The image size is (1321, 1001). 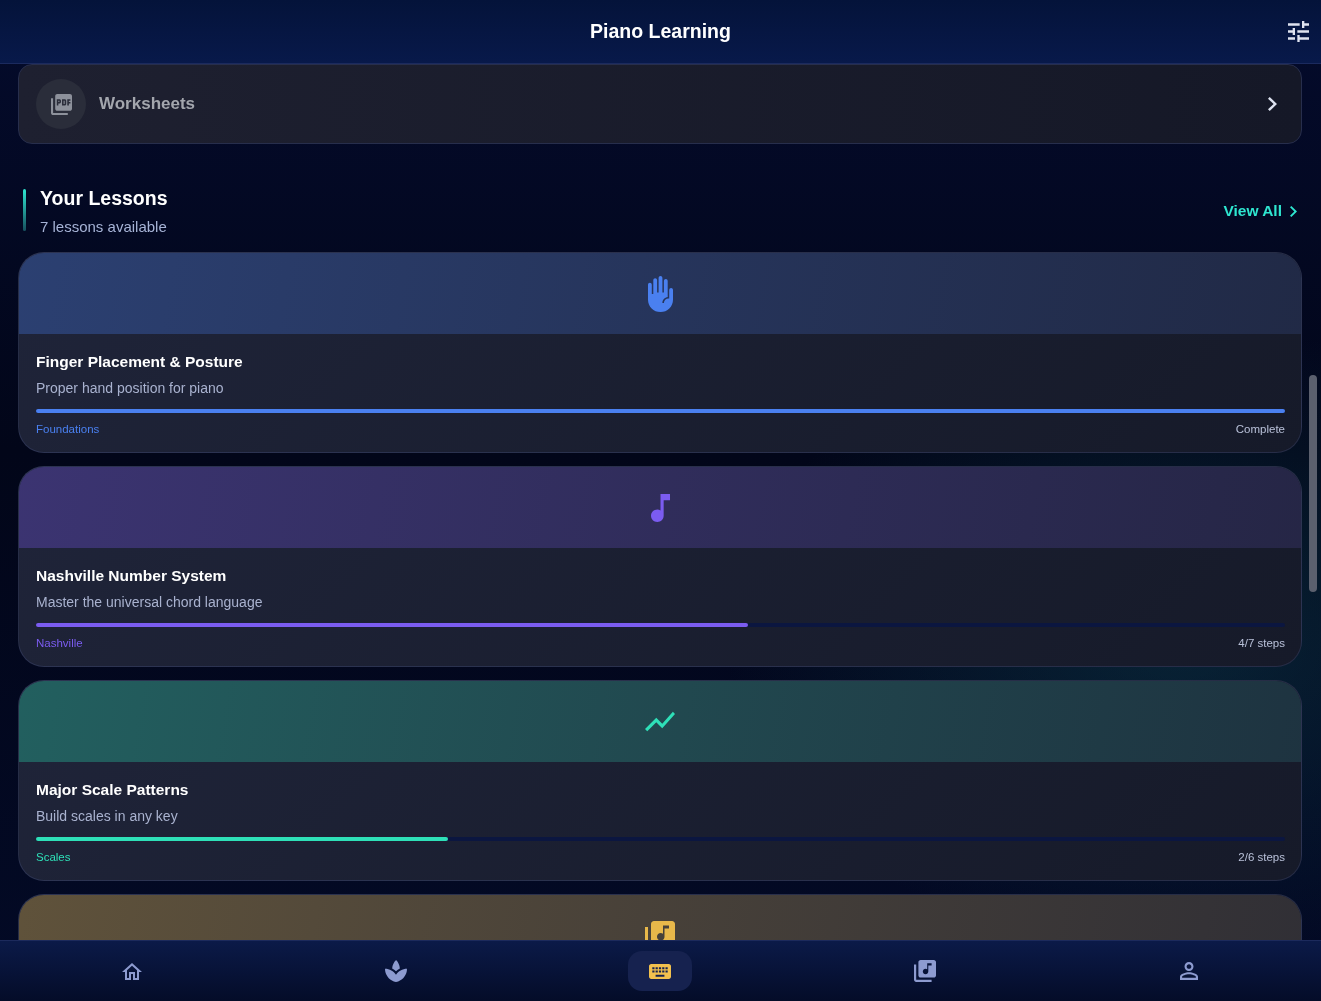 What do you see at coordinates (1261, 857) in the screenshot?
I see `lesson-status: 2/6 steps` at bounding box center [1261, 857].